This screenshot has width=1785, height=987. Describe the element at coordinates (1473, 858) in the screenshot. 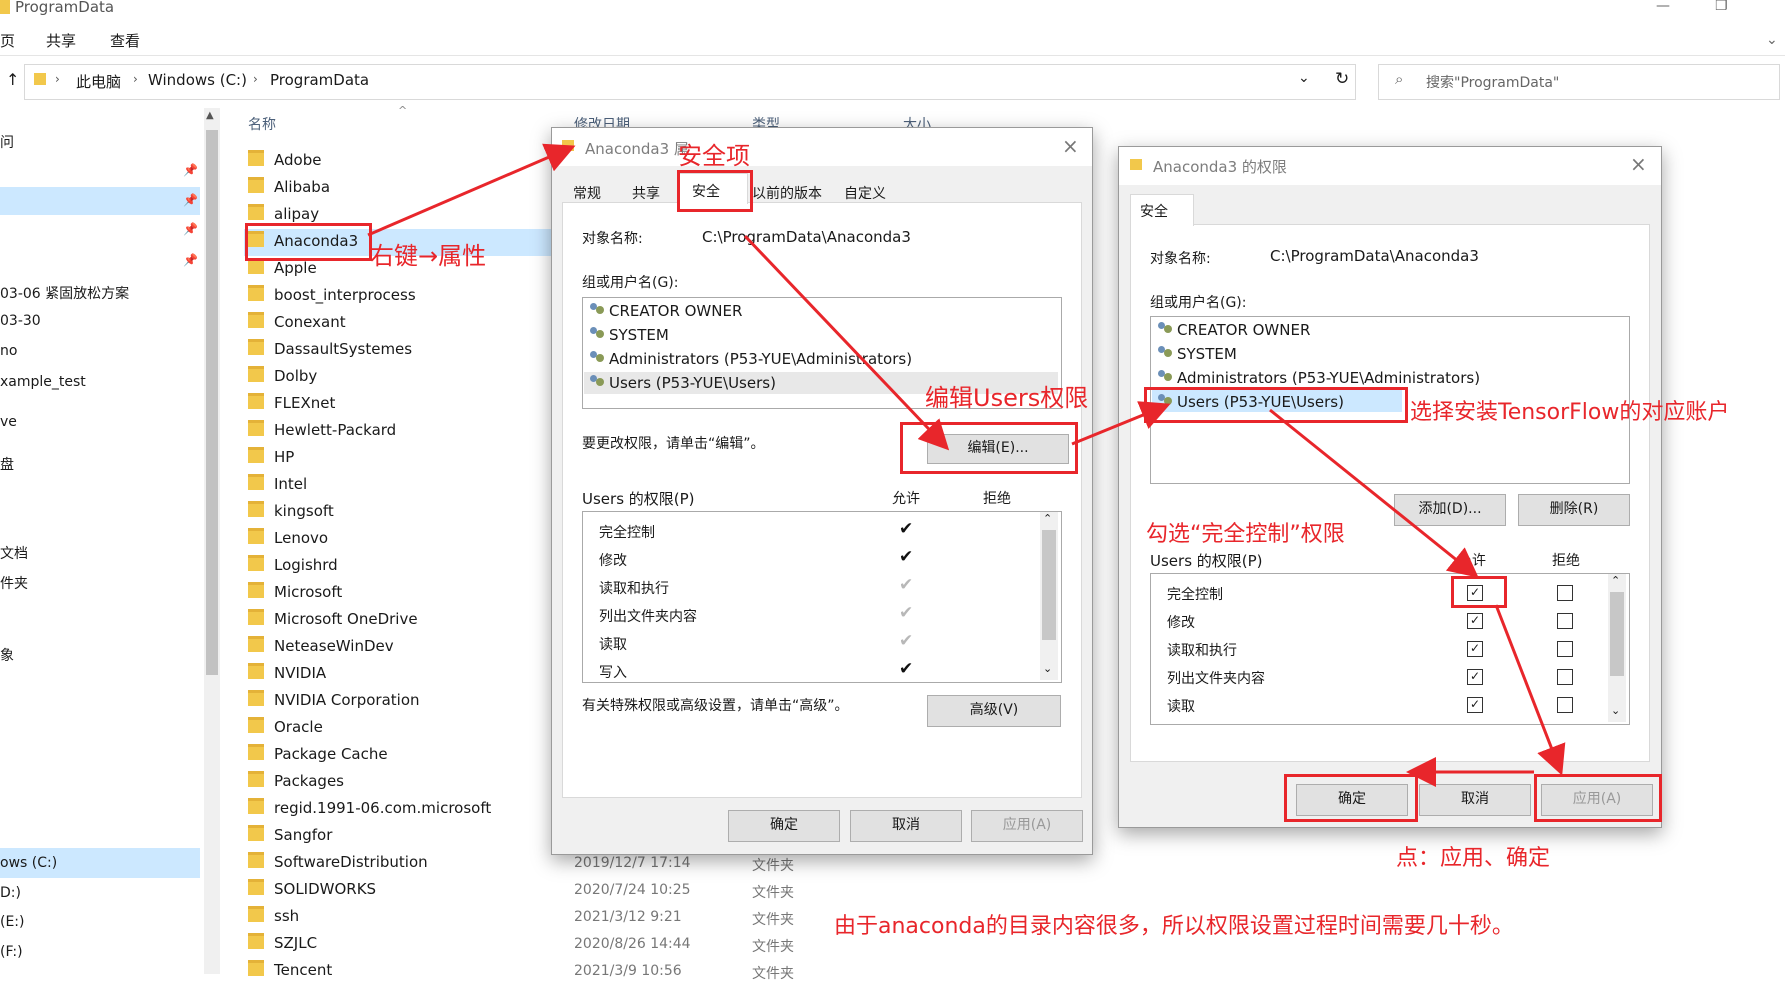

I see `annotation-apply-ok: 点：应用、确定` at that location.